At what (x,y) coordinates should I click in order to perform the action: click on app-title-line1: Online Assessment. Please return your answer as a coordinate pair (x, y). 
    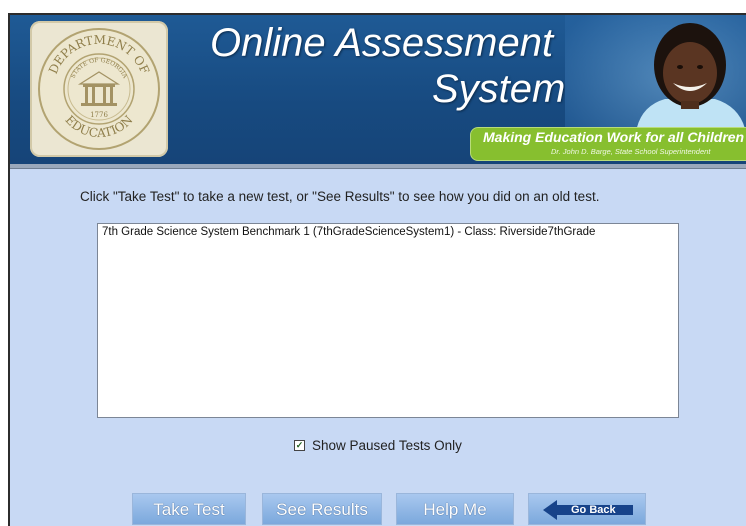
    Looking at the image, I should click on (382, 43).